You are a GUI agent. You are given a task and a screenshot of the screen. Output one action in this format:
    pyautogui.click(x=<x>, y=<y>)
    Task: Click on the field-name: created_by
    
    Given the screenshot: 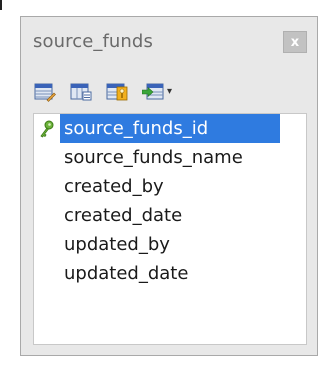 What is the action you would take?
    pyautogui.click(x=114, y=186)
    